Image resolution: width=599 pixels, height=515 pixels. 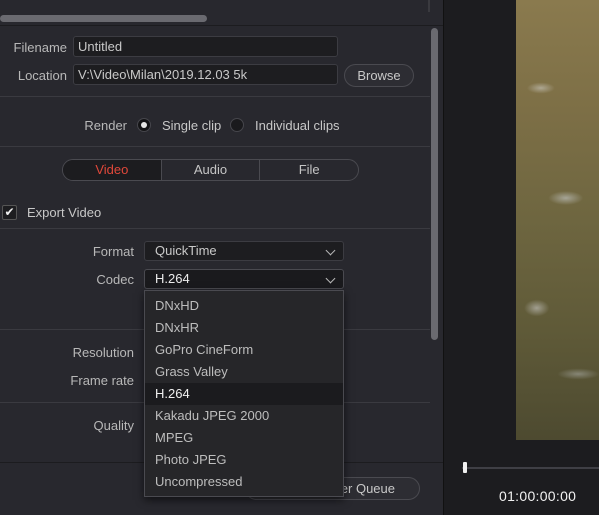 I want to click on render-label: Render, so click(x=105, y=125).